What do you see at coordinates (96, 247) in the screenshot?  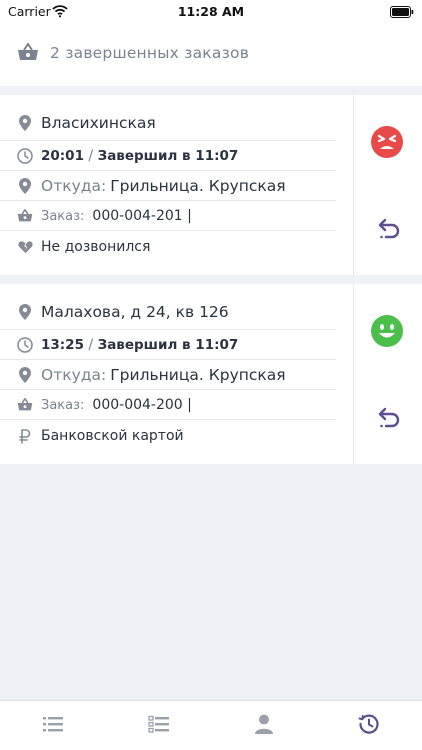 I see `order-note: Не дозвонился` at bounding box center [96, 247].